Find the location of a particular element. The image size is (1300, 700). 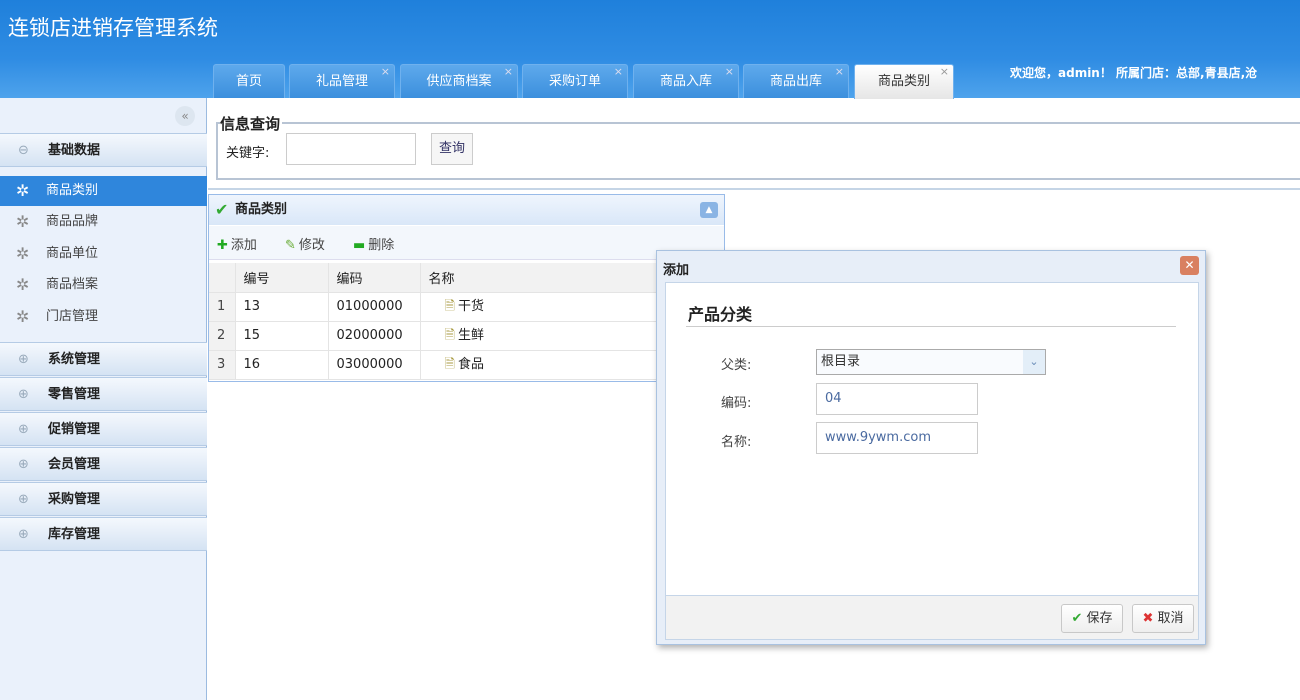

tab-home: 首页 is located at coordinates (249, 81).